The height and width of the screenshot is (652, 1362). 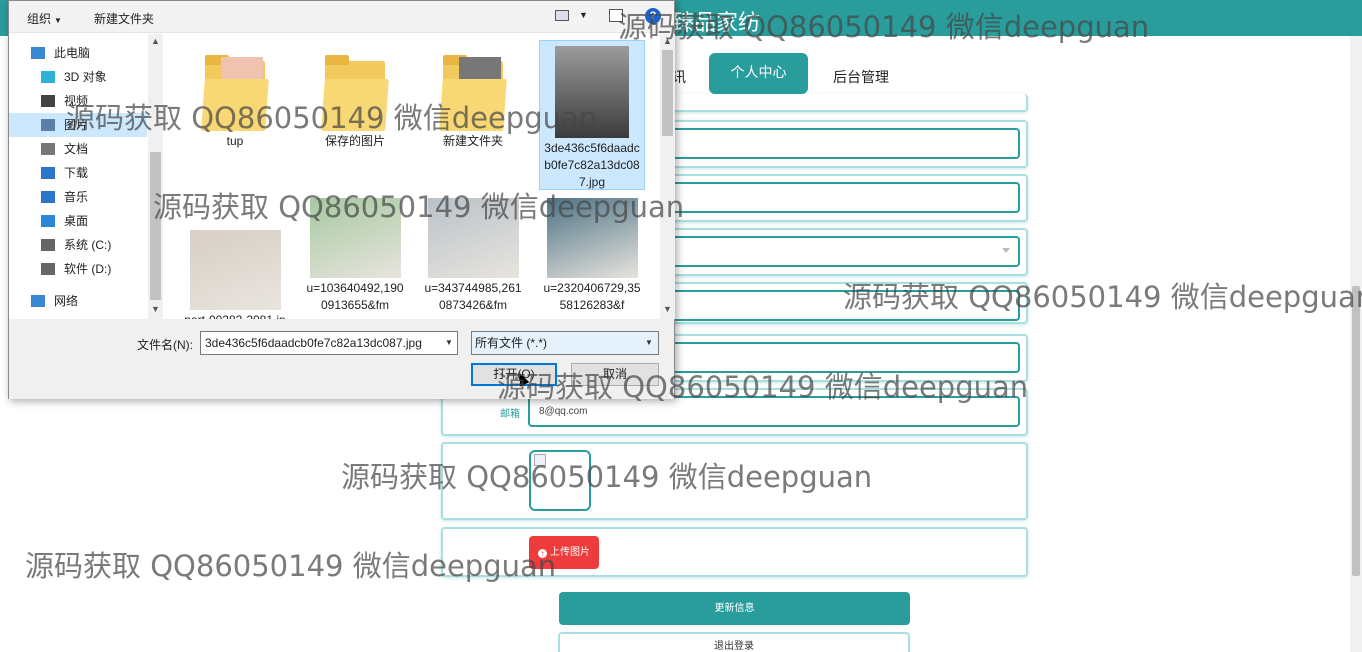 I want to click on nav-item: 图片, so click(x=78, y=125).